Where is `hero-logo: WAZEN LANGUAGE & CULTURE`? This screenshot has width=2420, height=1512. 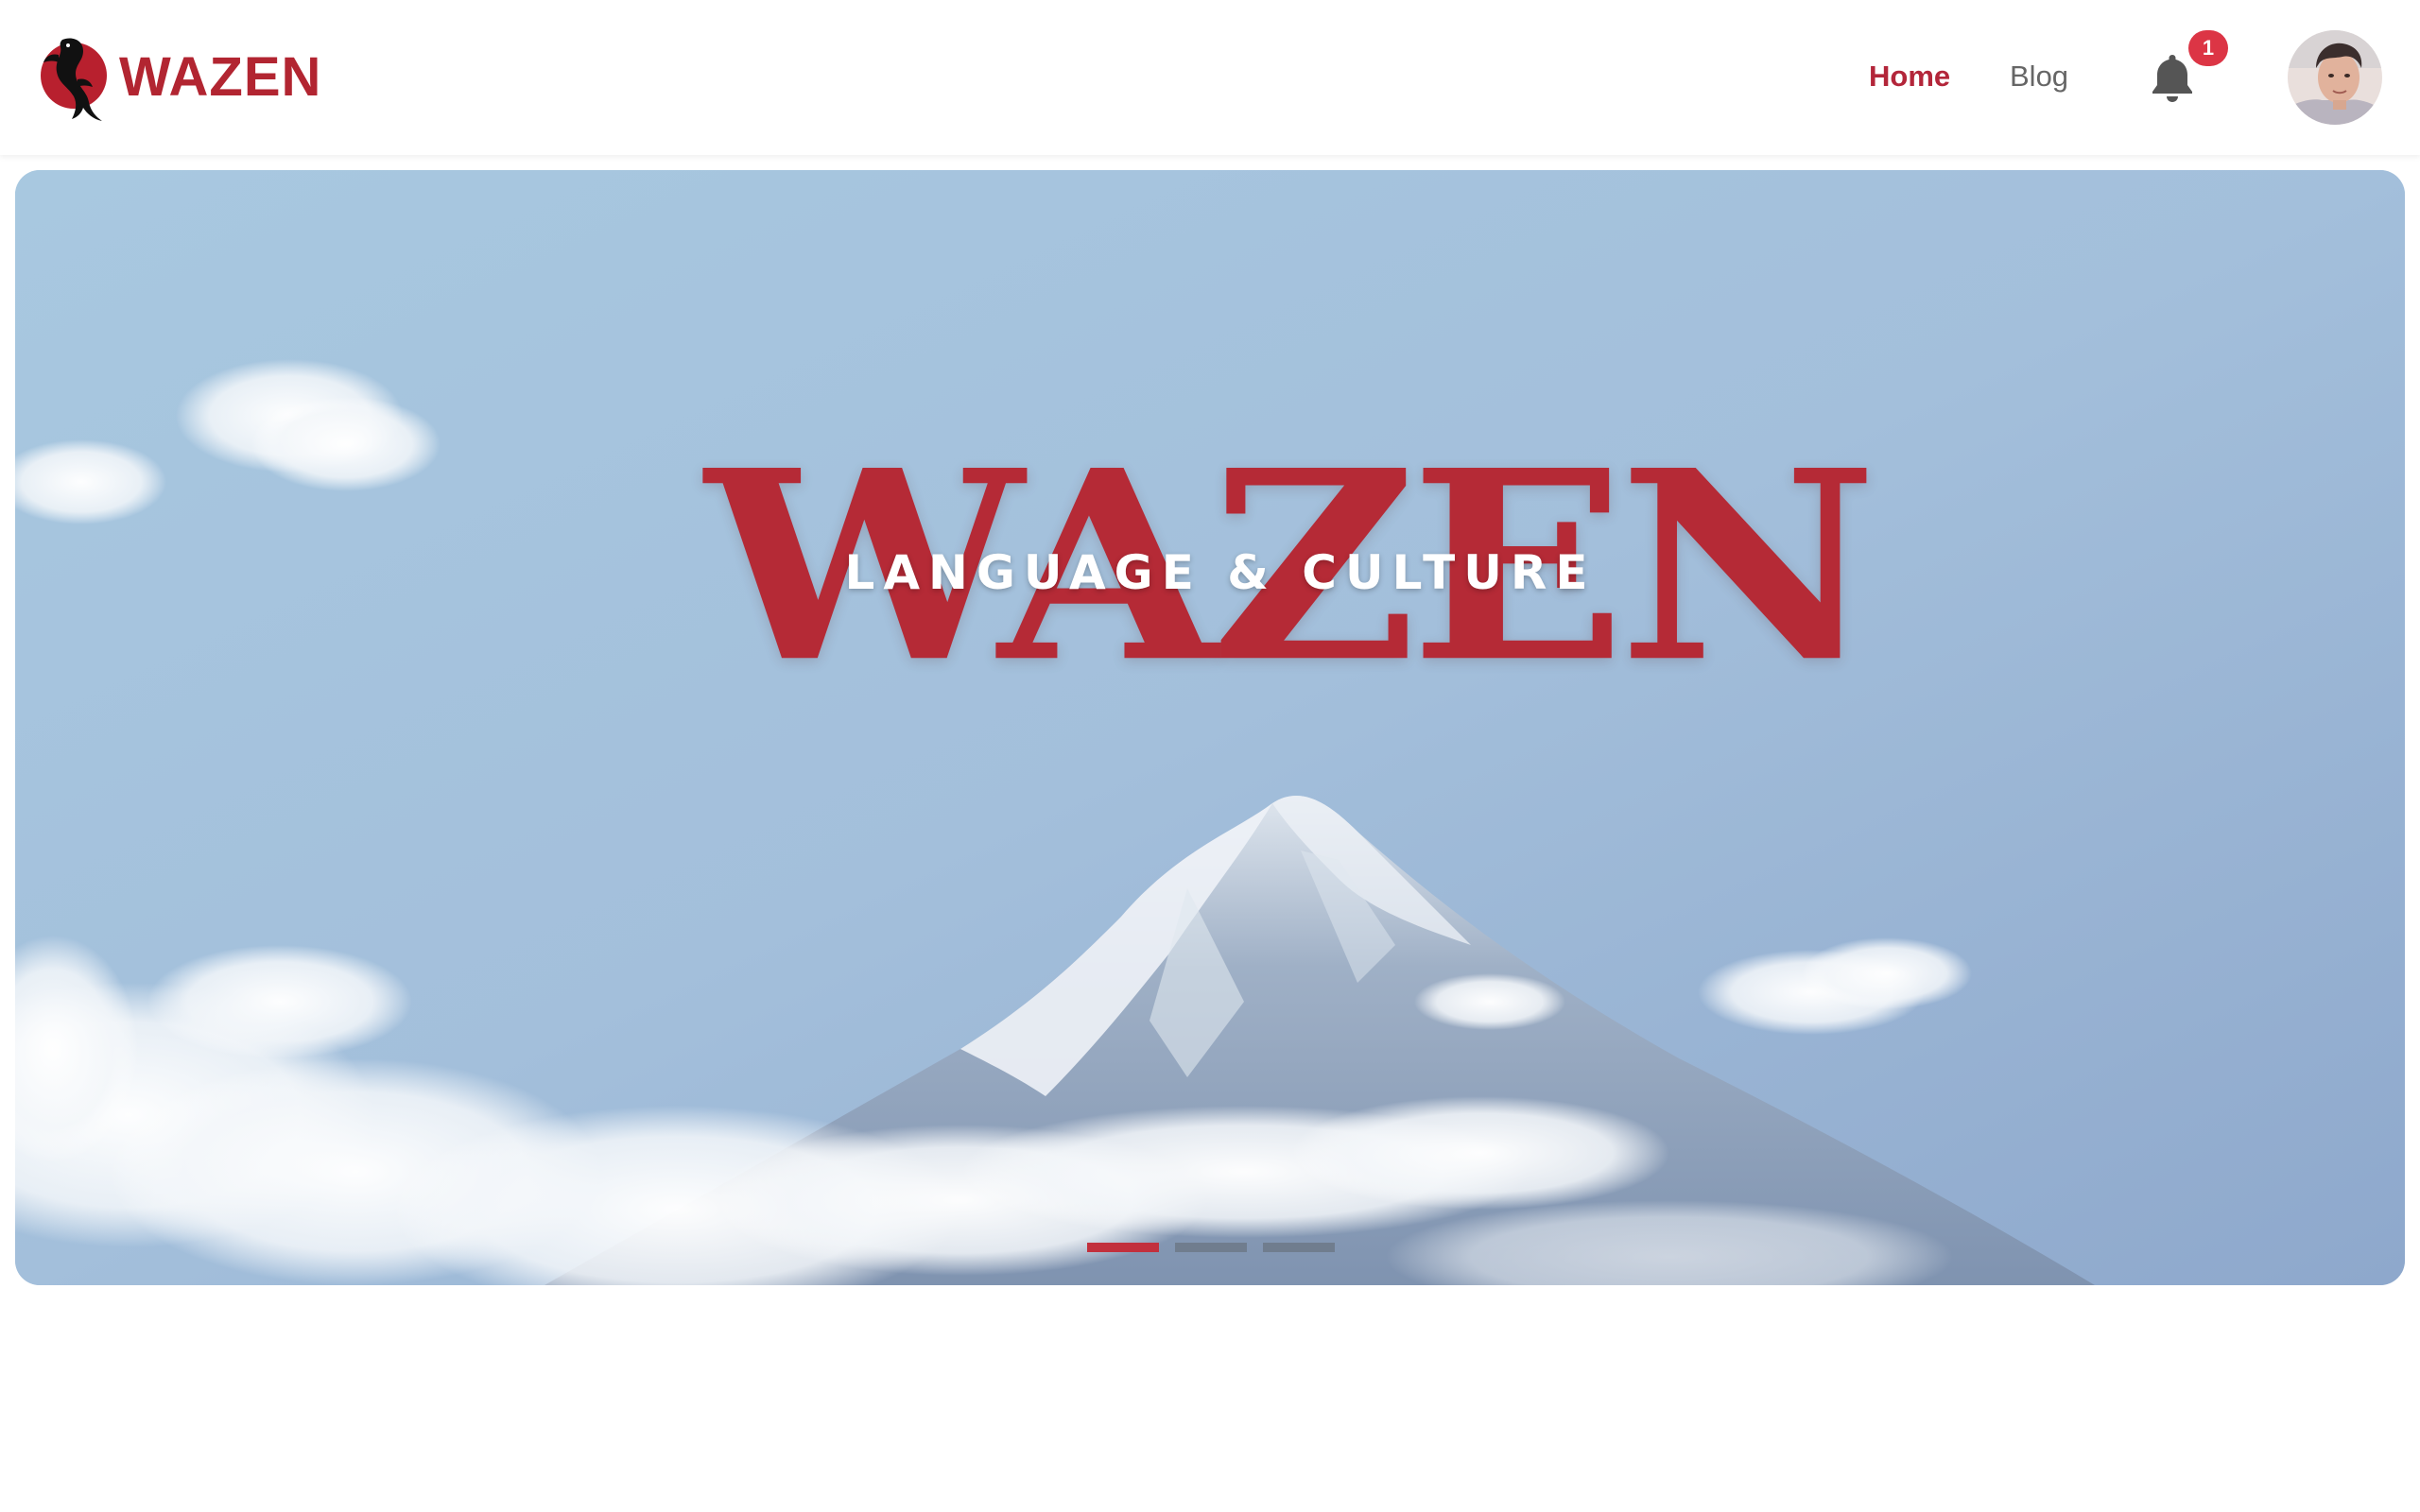 hero-logo: WAZEN LANGUAGE & CULTURE is located at coordinates (1291, 572).